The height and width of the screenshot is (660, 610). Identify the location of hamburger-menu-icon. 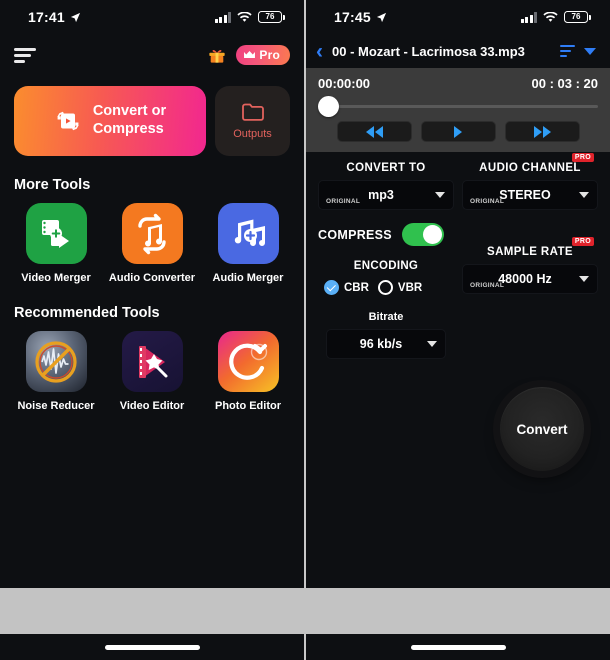
(25, 55).